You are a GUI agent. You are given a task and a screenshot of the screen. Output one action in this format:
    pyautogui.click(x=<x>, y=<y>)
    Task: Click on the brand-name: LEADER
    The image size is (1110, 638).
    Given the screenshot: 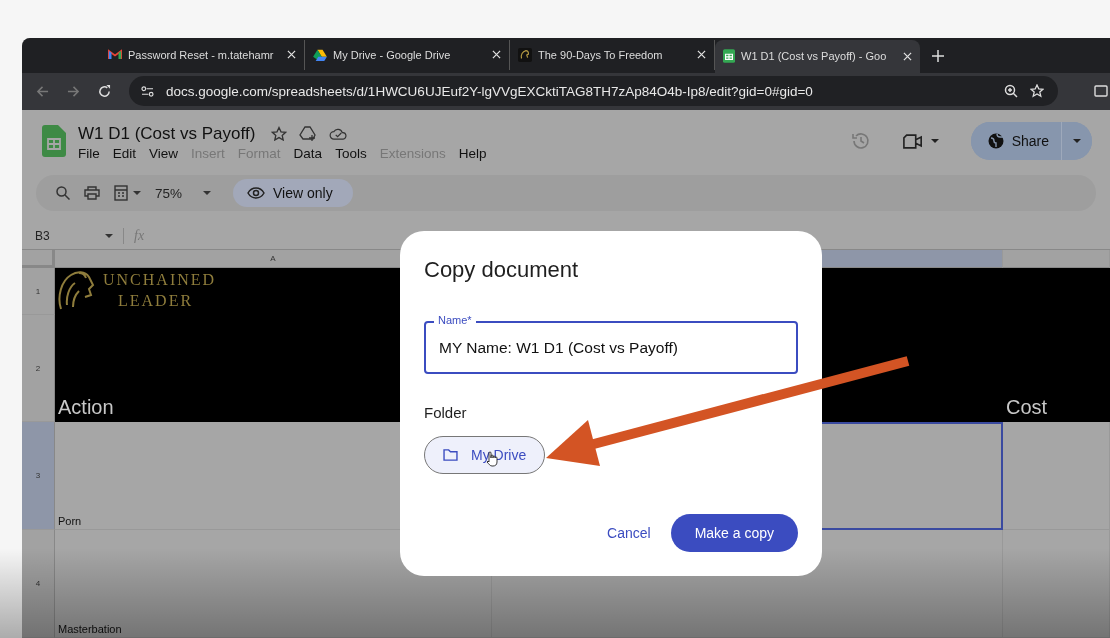 What is the action you would take?
    pyautogui.click(x=156, y=301)
    